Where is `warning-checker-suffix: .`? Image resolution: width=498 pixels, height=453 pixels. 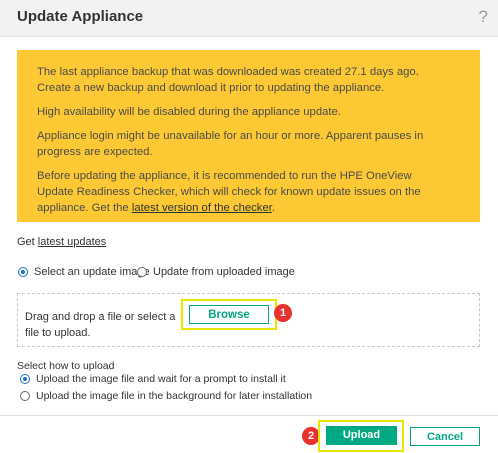
warning-checker-suffix: . is located at coordinates (273, 208).